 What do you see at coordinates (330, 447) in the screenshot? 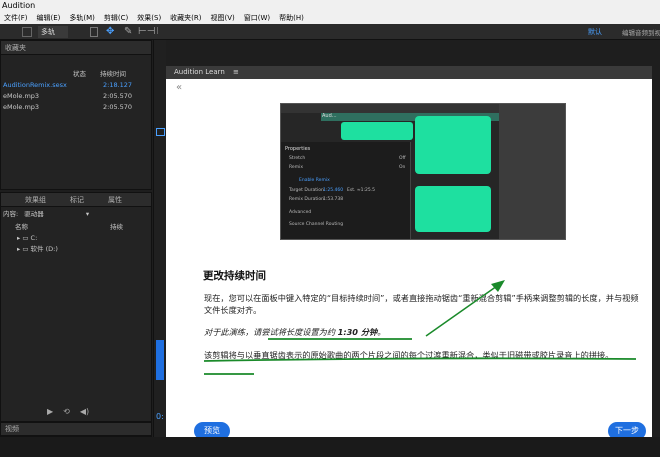
I see `status-bar` at bounding box center [330, 447].